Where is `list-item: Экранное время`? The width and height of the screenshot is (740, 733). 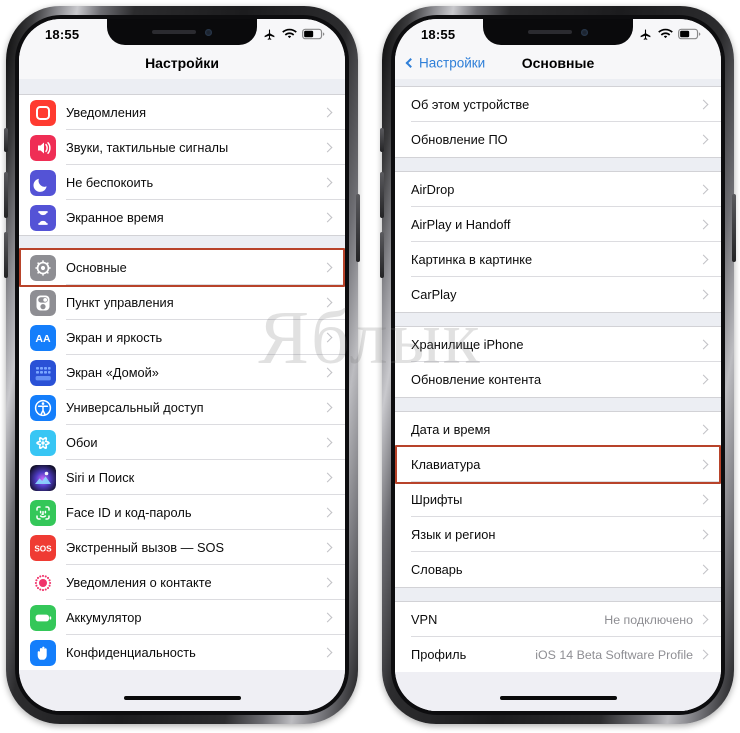 list-item: Экранное время is located at coordinates (182, 217).